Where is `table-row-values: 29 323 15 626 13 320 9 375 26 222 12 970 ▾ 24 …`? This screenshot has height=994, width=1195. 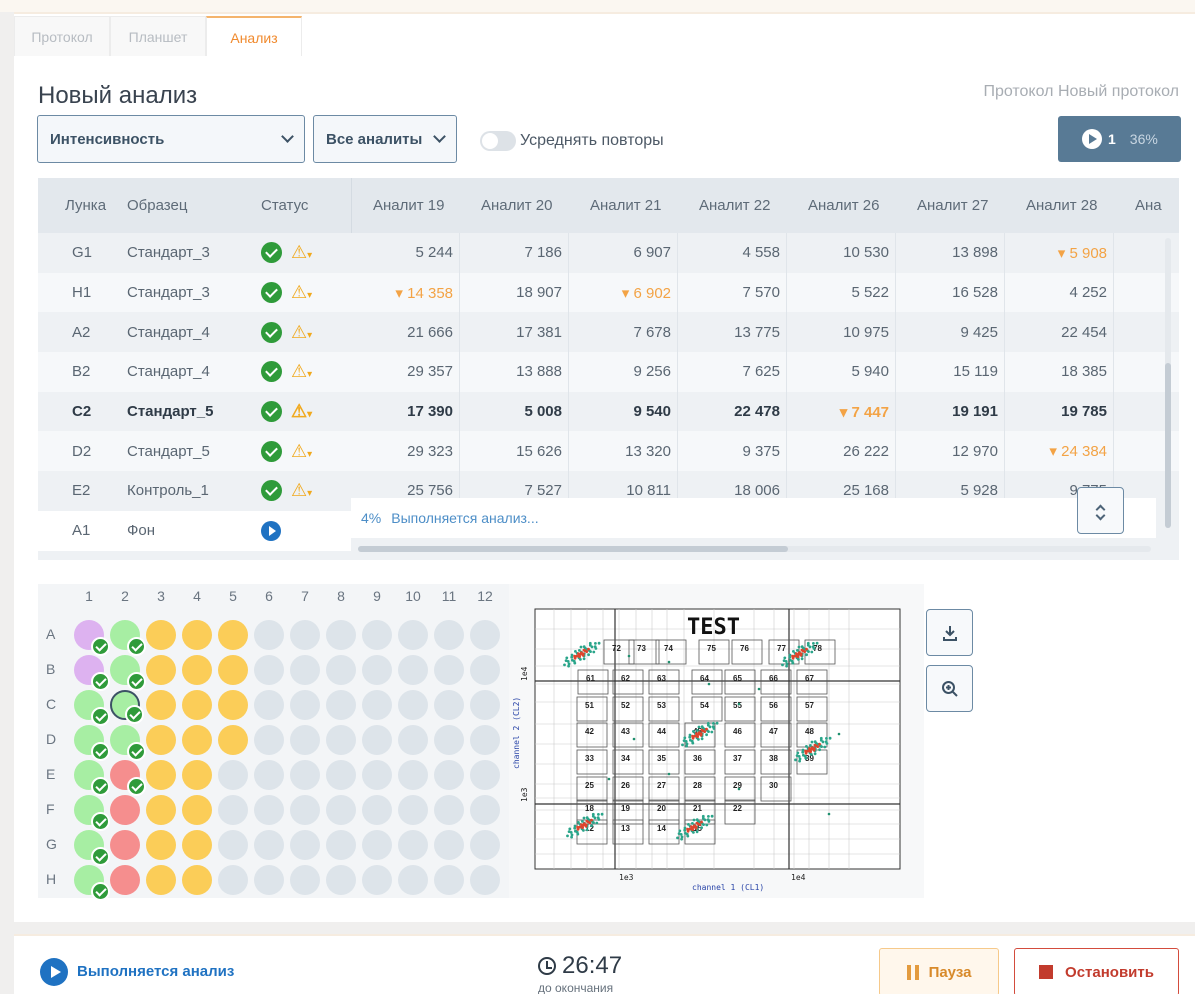 table-row-values: 29 323 15 626 13 320 9 375 26 222 12 970 ▾ 24 … is located at coordinates (765, 451).